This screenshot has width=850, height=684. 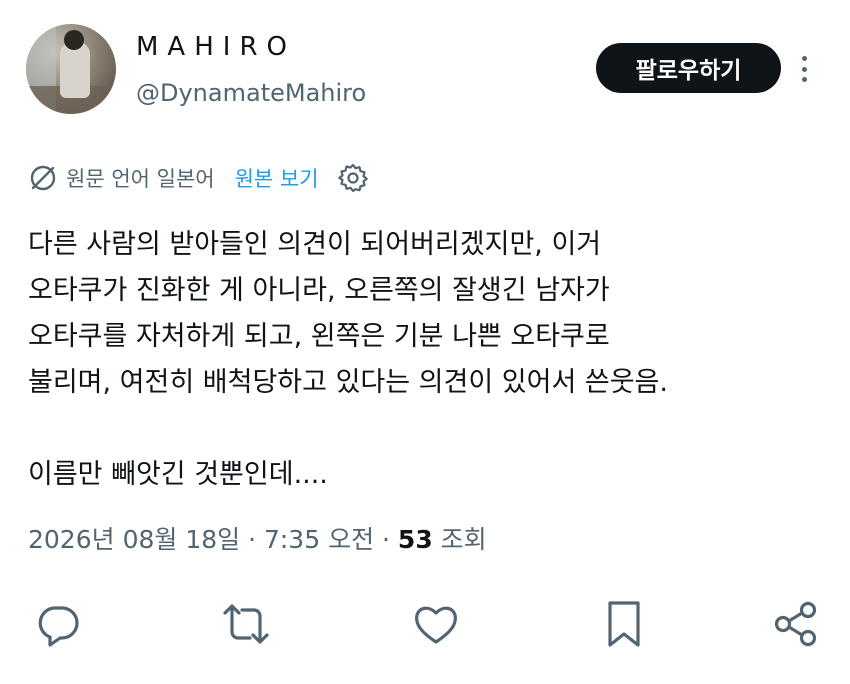 I want to click on translation-label: 원문 언어 일본어, so click(x=140, y=179).